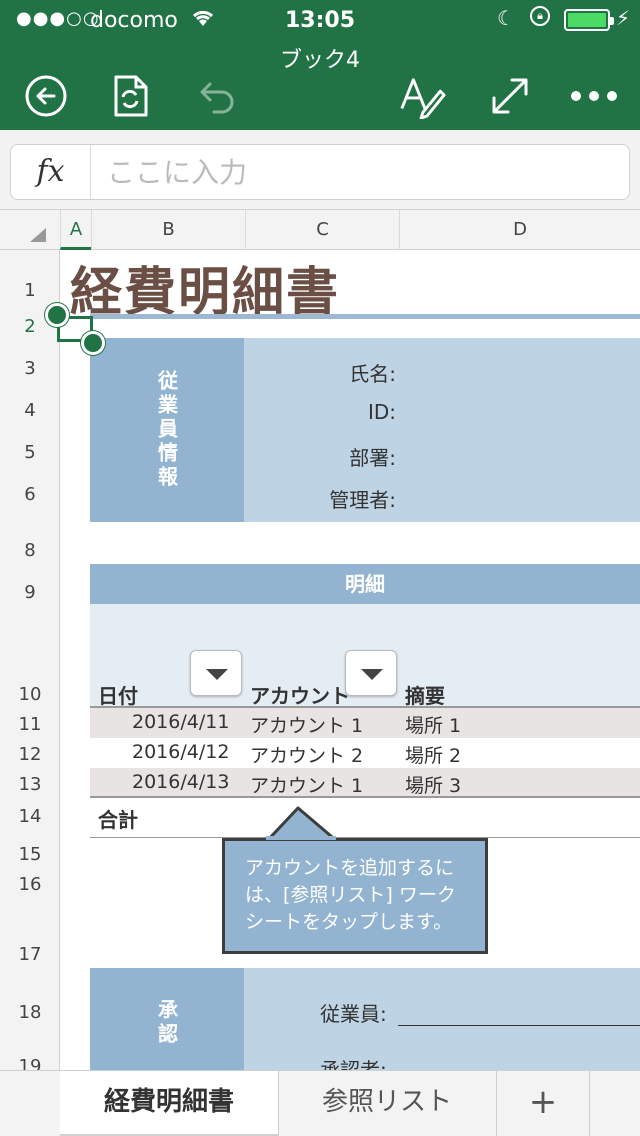 This screenshot has width=640, height=1136. Describe the element at coordinates (543, 1103) in the screenshot. I see `add-sheet-button: +` at that location.